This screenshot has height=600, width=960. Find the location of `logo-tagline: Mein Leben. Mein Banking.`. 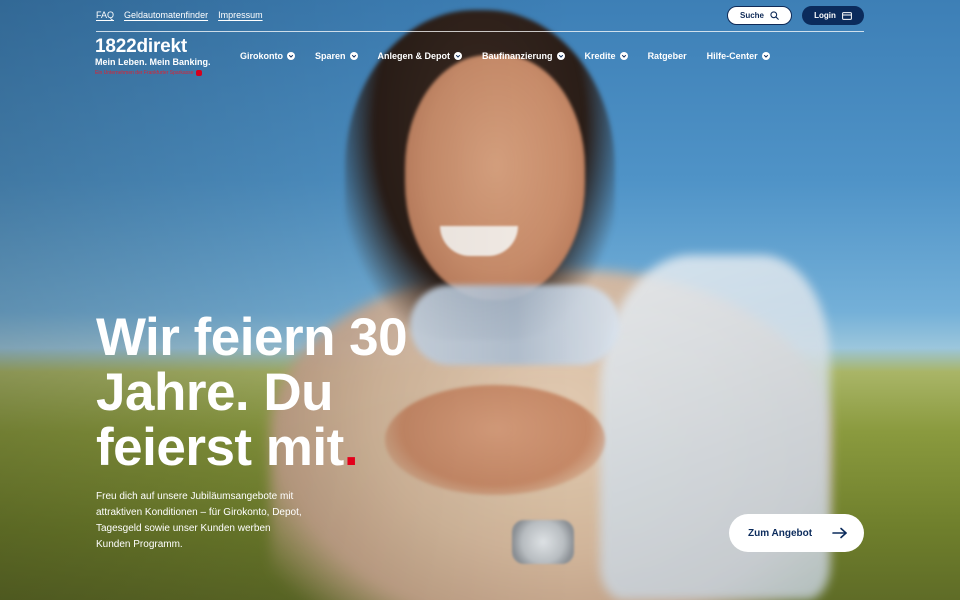

logo-tagline: Mein Leben. Mein Banking. is located at coordinates (153, 62).